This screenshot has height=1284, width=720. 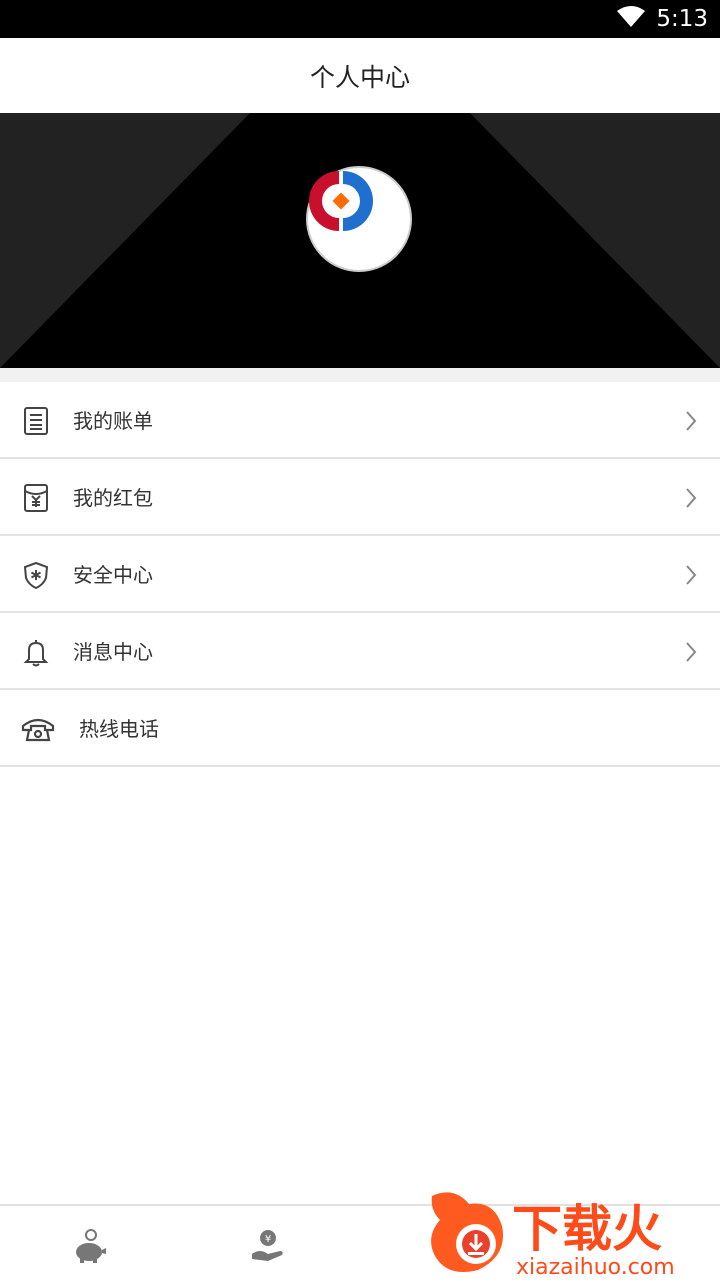 I want to click on red-packet-icon, so click(x=36, y=498).